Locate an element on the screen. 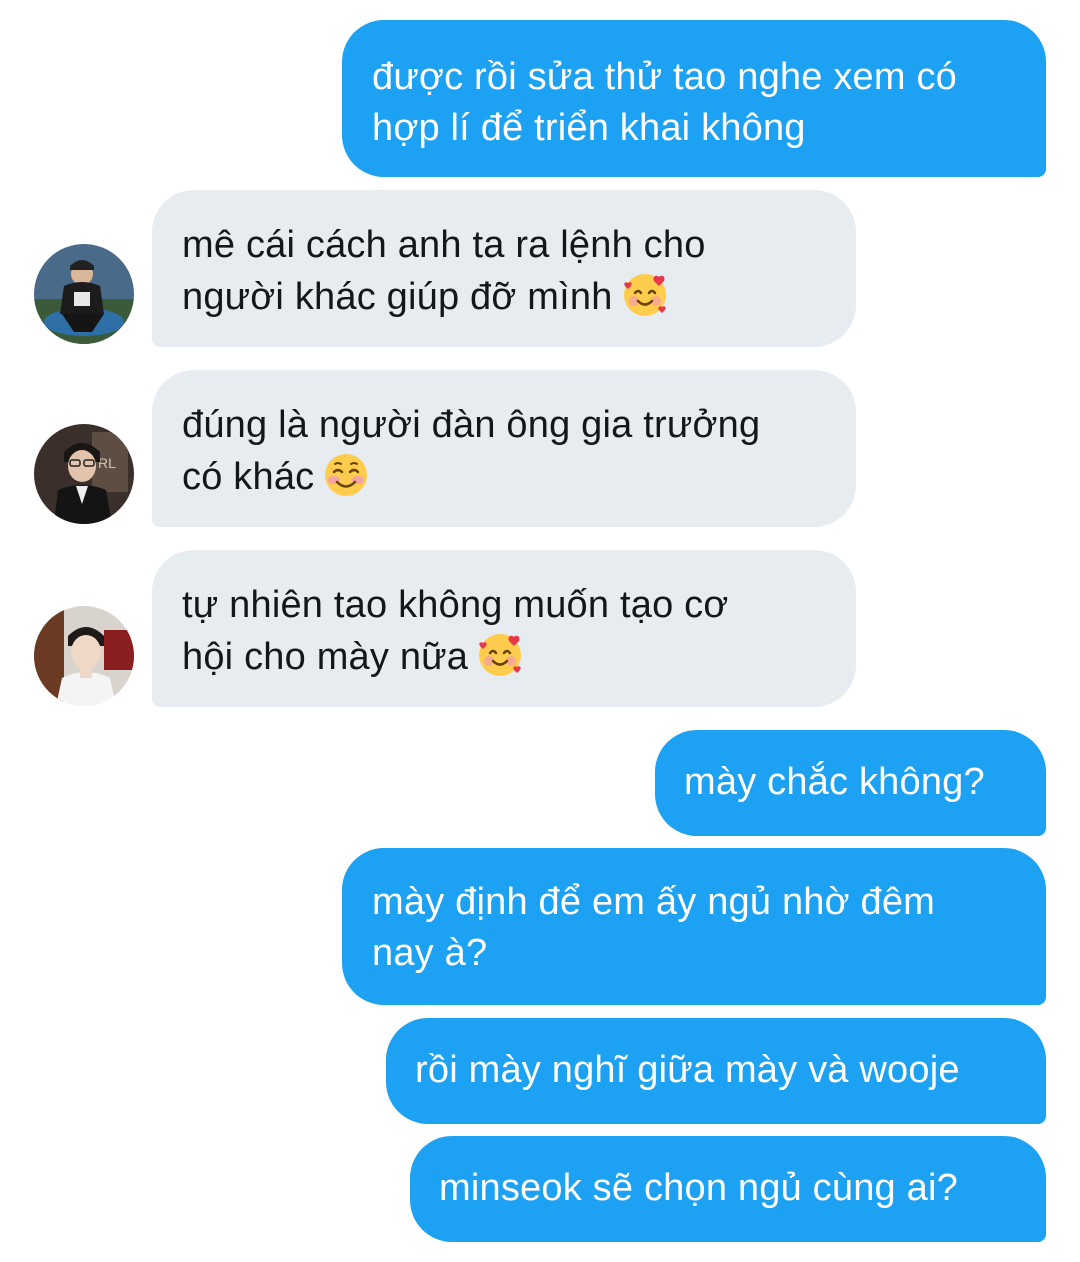  message-bubble-outgoing: mày định để em ấy ngủ nhờ đêm nay à? is located at coordinates (694, 926).